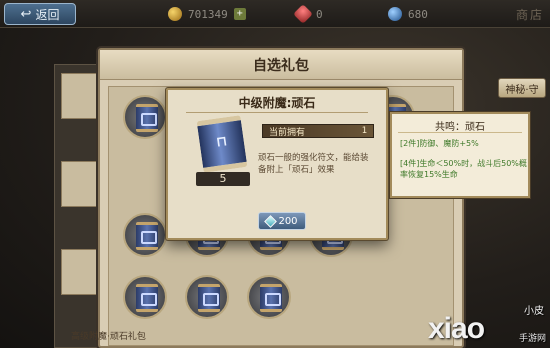 Image resolution: width=550 pixels, height=348 pixels. What do you see at coordinates (47, 14) in the screenshot?
I see `back-label: 返回` at bounding box center [47, 14].